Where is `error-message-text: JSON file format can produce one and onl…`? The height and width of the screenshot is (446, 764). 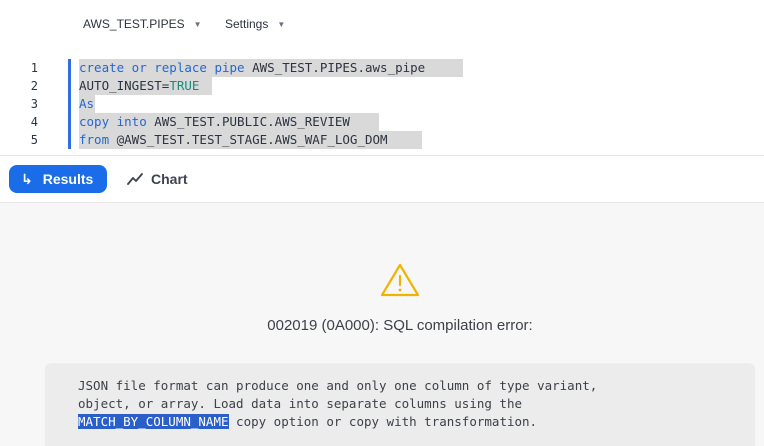
error-message-text: JSON file format can produce one and onl… is located at coordinates (338, 394).